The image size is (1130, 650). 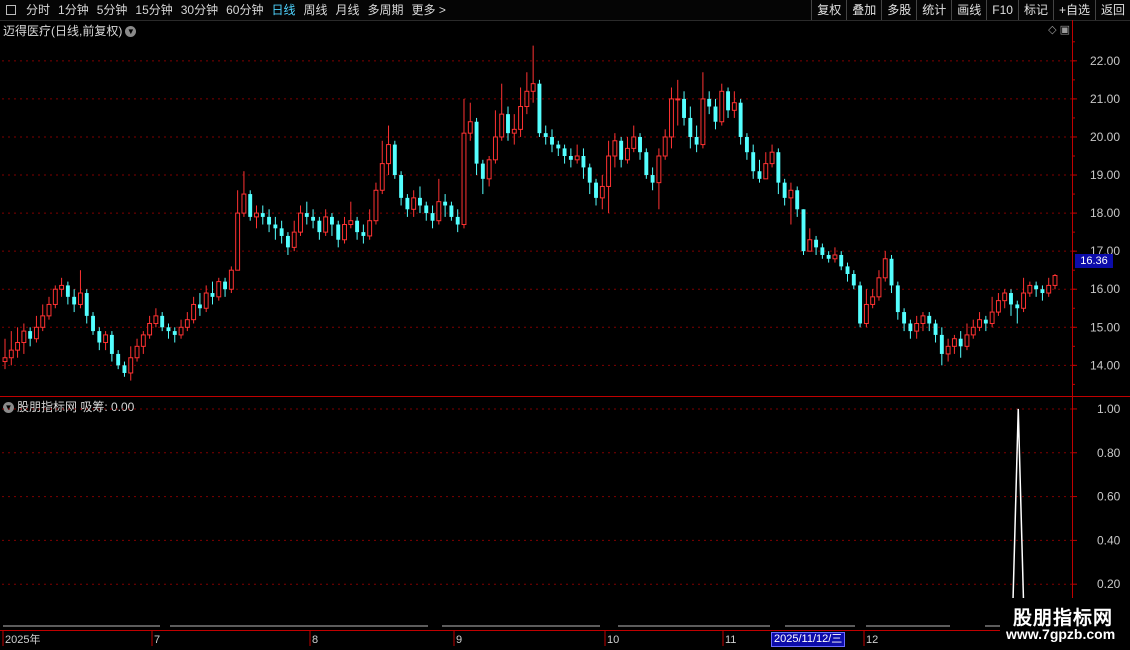 What do you see at coordinates (1105, 213) in the screenshot?
I see `price-tick-label: 18.00` at bounding box center [1105, 213].